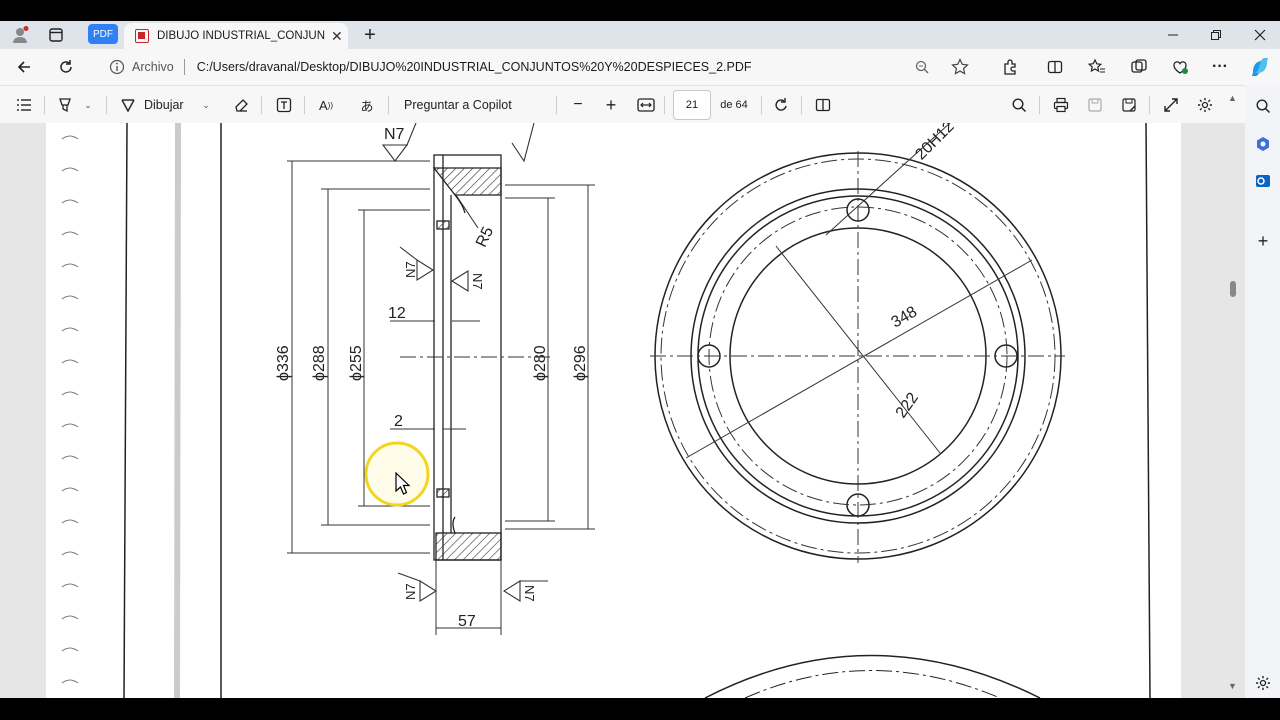  Describe the element at coordinates (103, 34) in the screenshot. I see `pdf-badge: PDF` at that location.